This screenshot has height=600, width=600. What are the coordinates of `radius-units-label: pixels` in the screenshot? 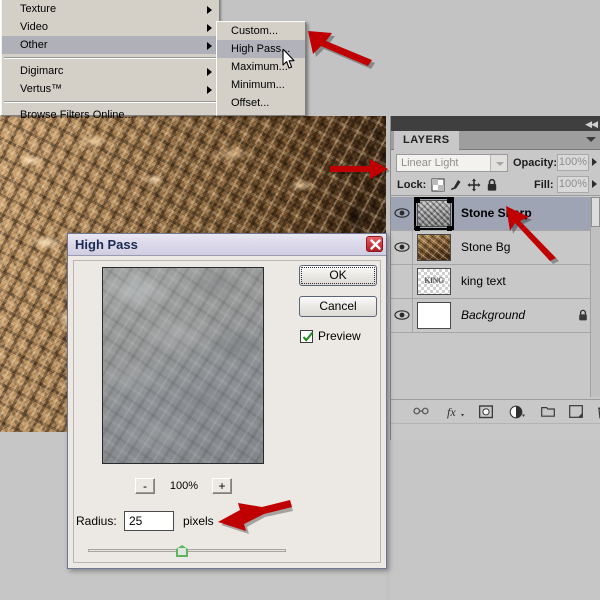 It's located at (198, 521).